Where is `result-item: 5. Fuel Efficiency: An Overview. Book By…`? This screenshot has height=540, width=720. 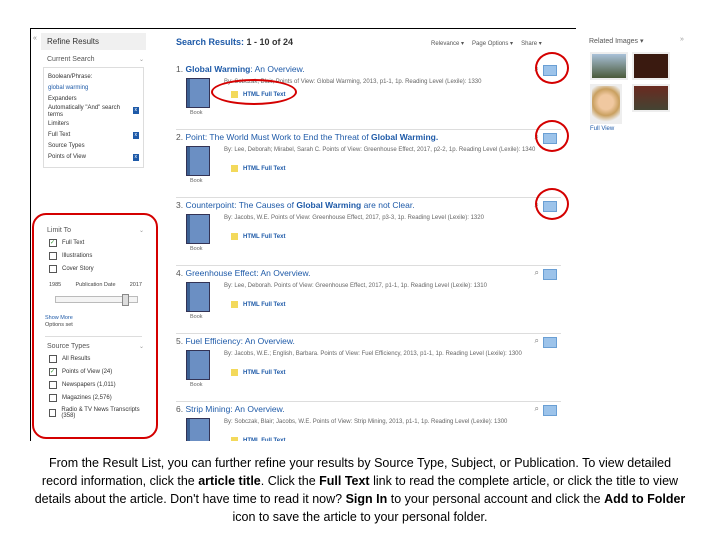
result-item: 5. Fuel Efficiency: An Overview. Book By… is located at coordinates (368, 367).